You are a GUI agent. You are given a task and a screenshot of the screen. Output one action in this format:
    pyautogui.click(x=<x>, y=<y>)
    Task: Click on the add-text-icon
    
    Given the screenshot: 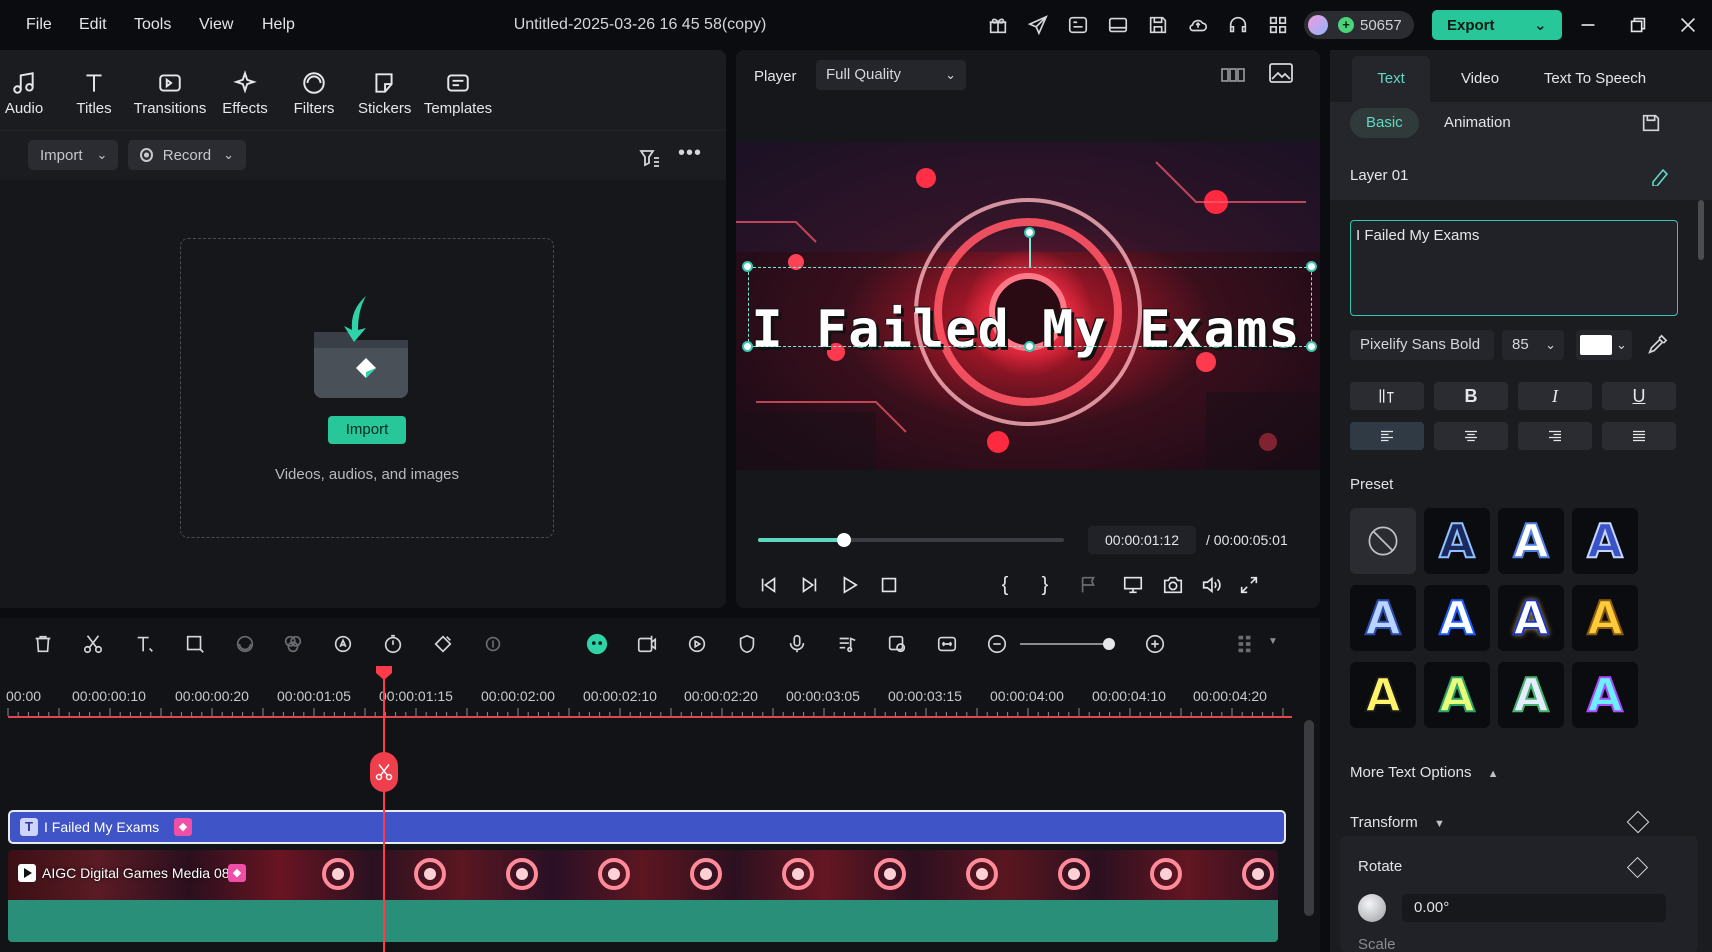 What is the action you would take?
    pyautogui.click(x=145, y=644)
    